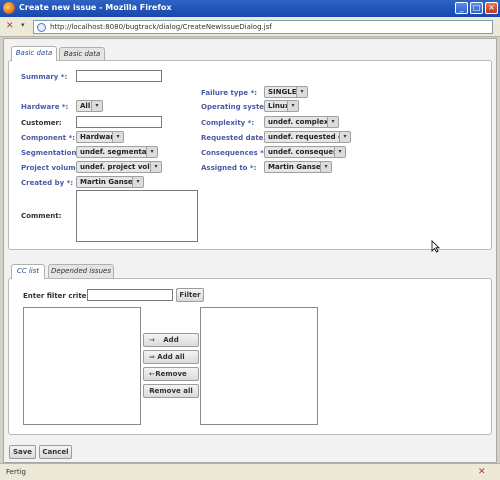  I want to click on tab-basic-data-1: Basic data, so click(34, 53).